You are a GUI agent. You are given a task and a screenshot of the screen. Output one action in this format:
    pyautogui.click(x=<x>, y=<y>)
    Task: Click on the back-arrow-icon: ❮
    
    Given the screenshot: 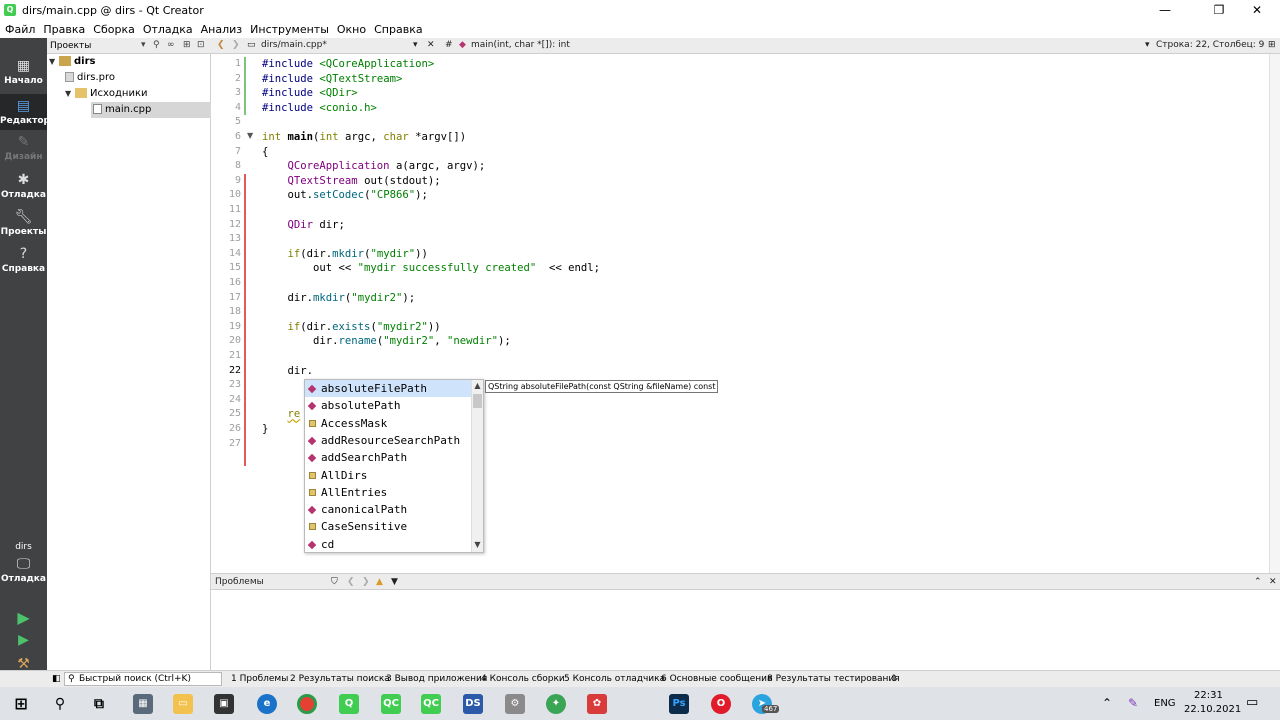 What is the action you would take?
    pyautogui.click(x=221, y=45)
    